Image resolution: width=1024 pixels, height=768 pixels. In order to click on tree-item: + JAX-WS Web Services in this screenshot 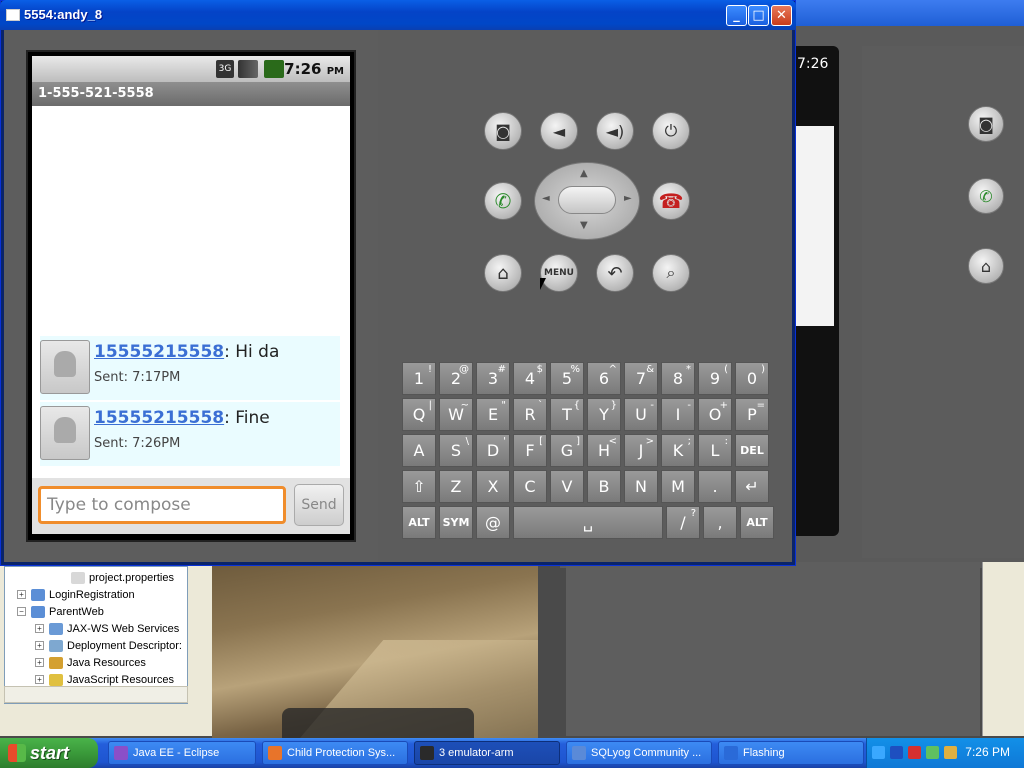, I will do `click(107, 628)`.